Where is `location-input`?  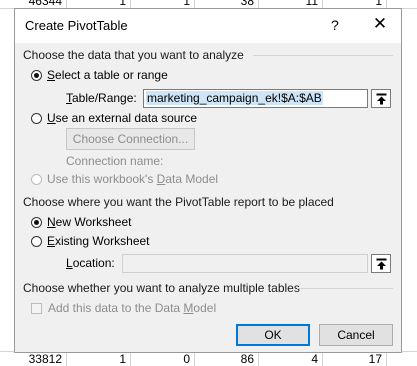
location-input is located at coordinates (245, 263).